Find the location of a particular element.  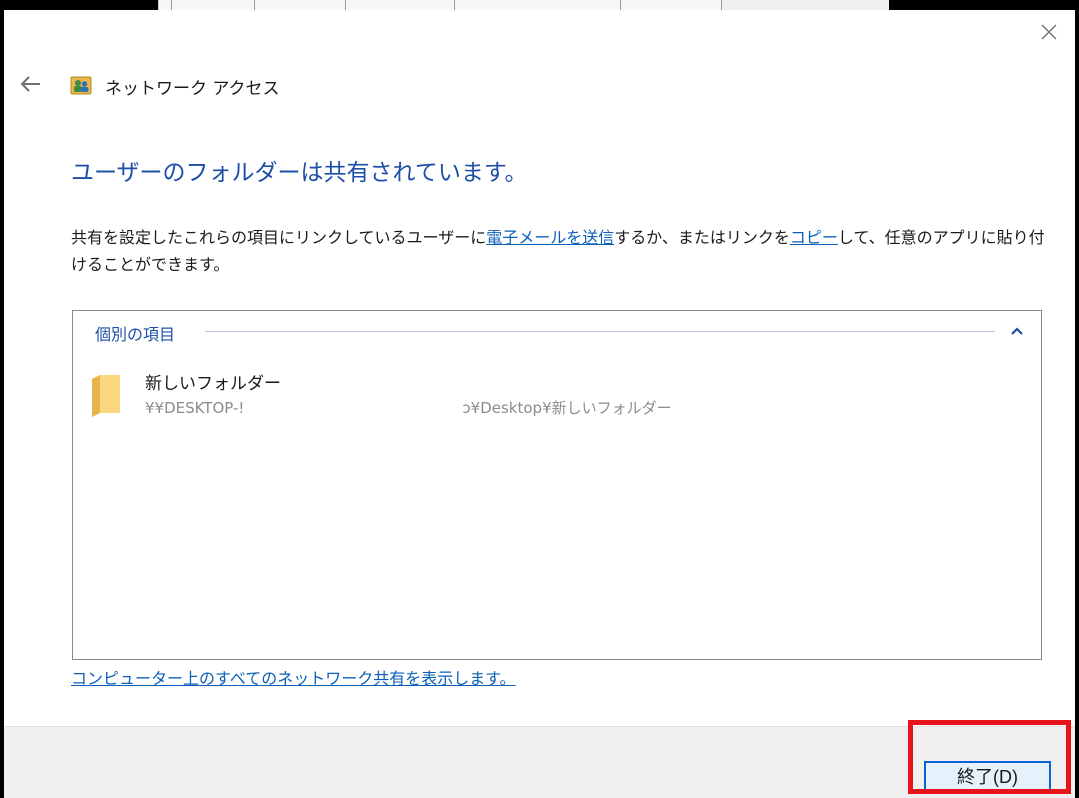

window-title: ネットワーク アクセス is located at coordinates (192, 89).